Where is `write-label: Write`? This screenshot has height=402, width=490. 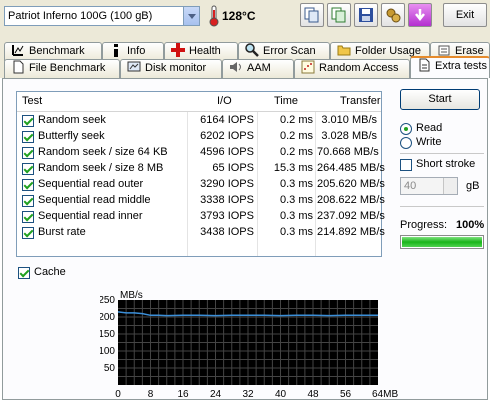
write-label: Write is located at coordinates (428, 142).